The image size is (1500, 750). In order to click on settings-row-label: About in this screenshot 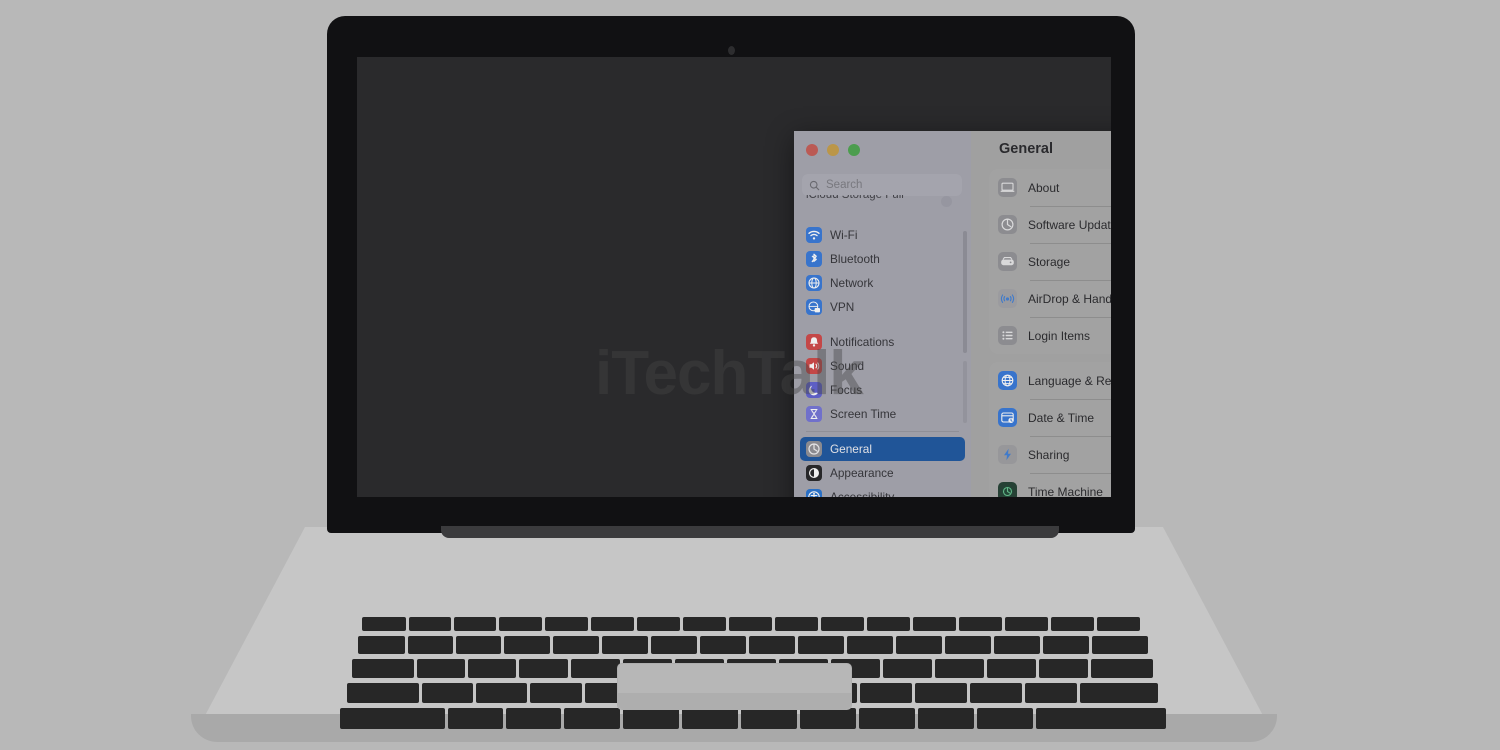, I will do `click(1044, 187)`.